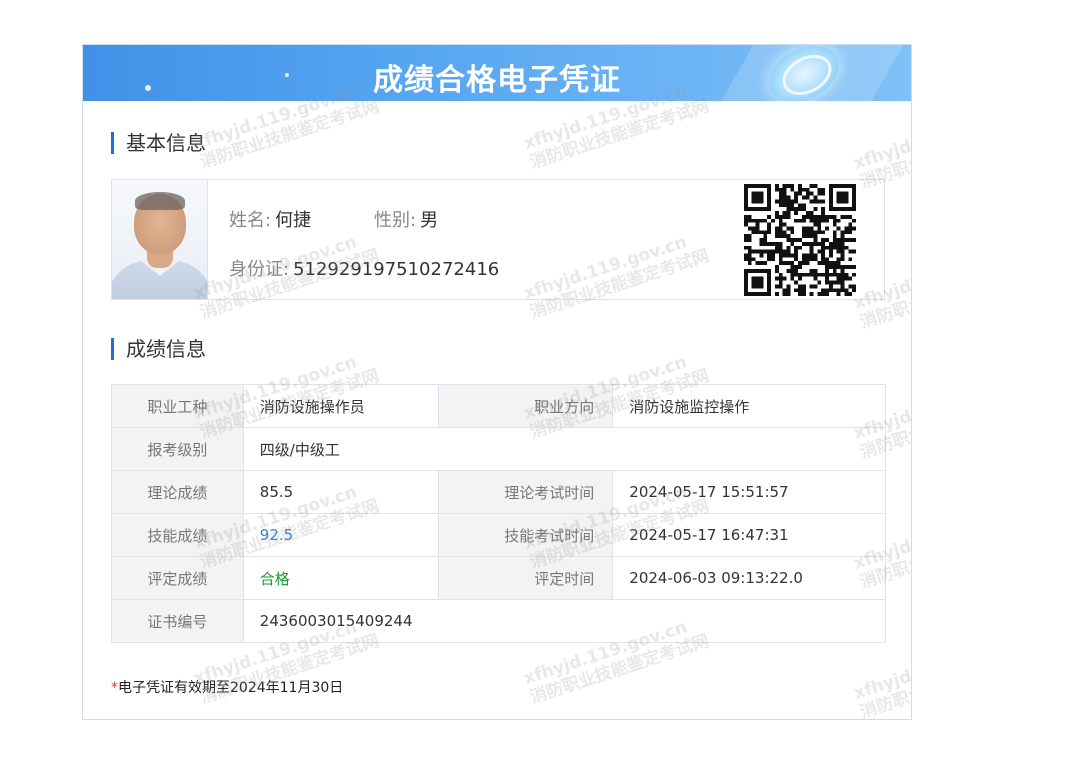  Describe the element at coordinates (114, 688) in the screenshot. I see `required-star: *` at that location.